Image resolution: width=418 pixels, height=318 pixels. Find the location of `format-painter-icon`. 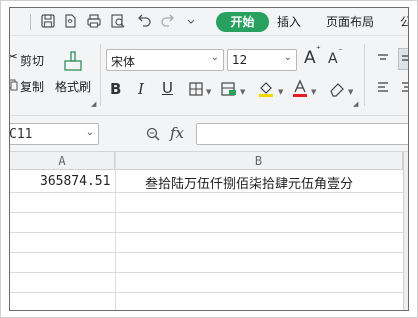

format-painter-icon is located at coordinates (73, 61).